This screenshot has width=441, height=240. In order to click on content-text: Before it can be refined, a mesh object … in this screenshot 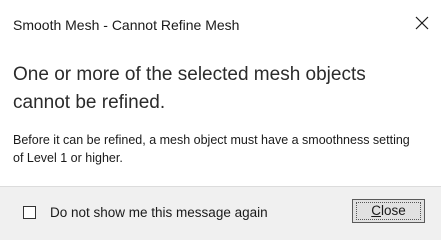, I will do `click(211, 149)`.